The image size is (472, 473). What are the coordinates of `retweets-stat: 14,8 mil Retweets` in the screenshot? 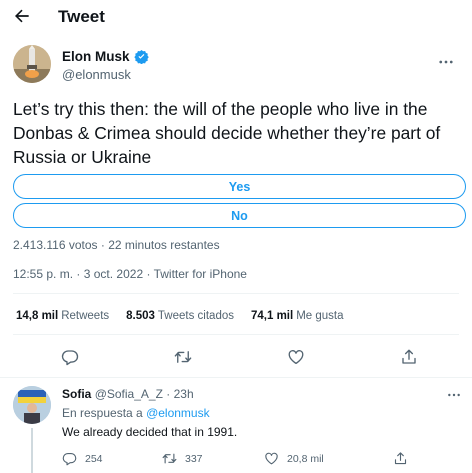 It's located at (62, 316).